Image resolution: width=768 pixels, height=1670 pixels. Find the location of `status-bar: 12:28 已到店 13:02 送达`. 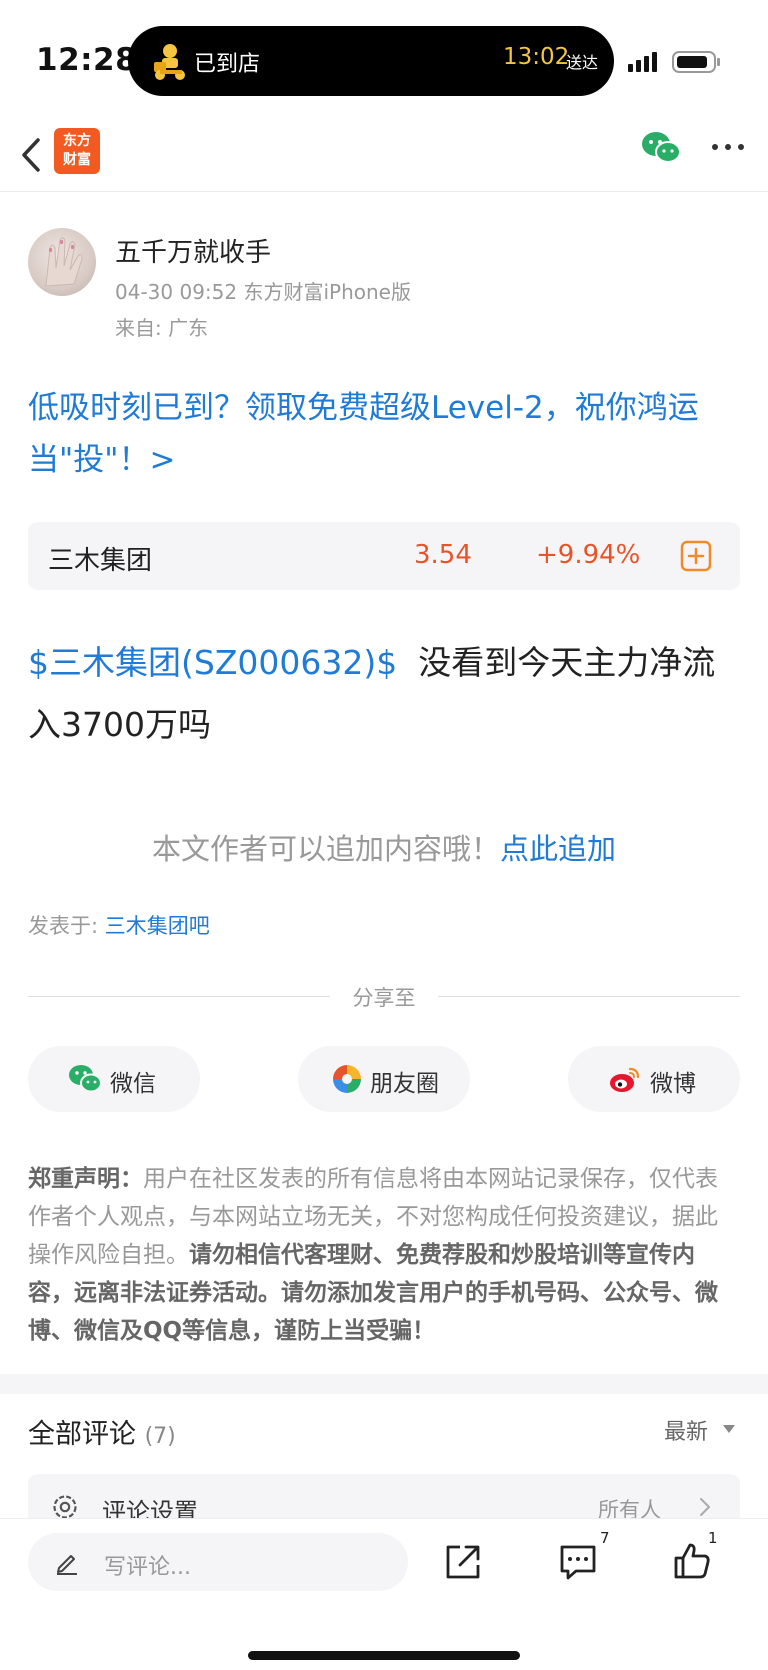

status-bar: 12:28 已到店 13:02 送达 is located at coordinates (384, 60).